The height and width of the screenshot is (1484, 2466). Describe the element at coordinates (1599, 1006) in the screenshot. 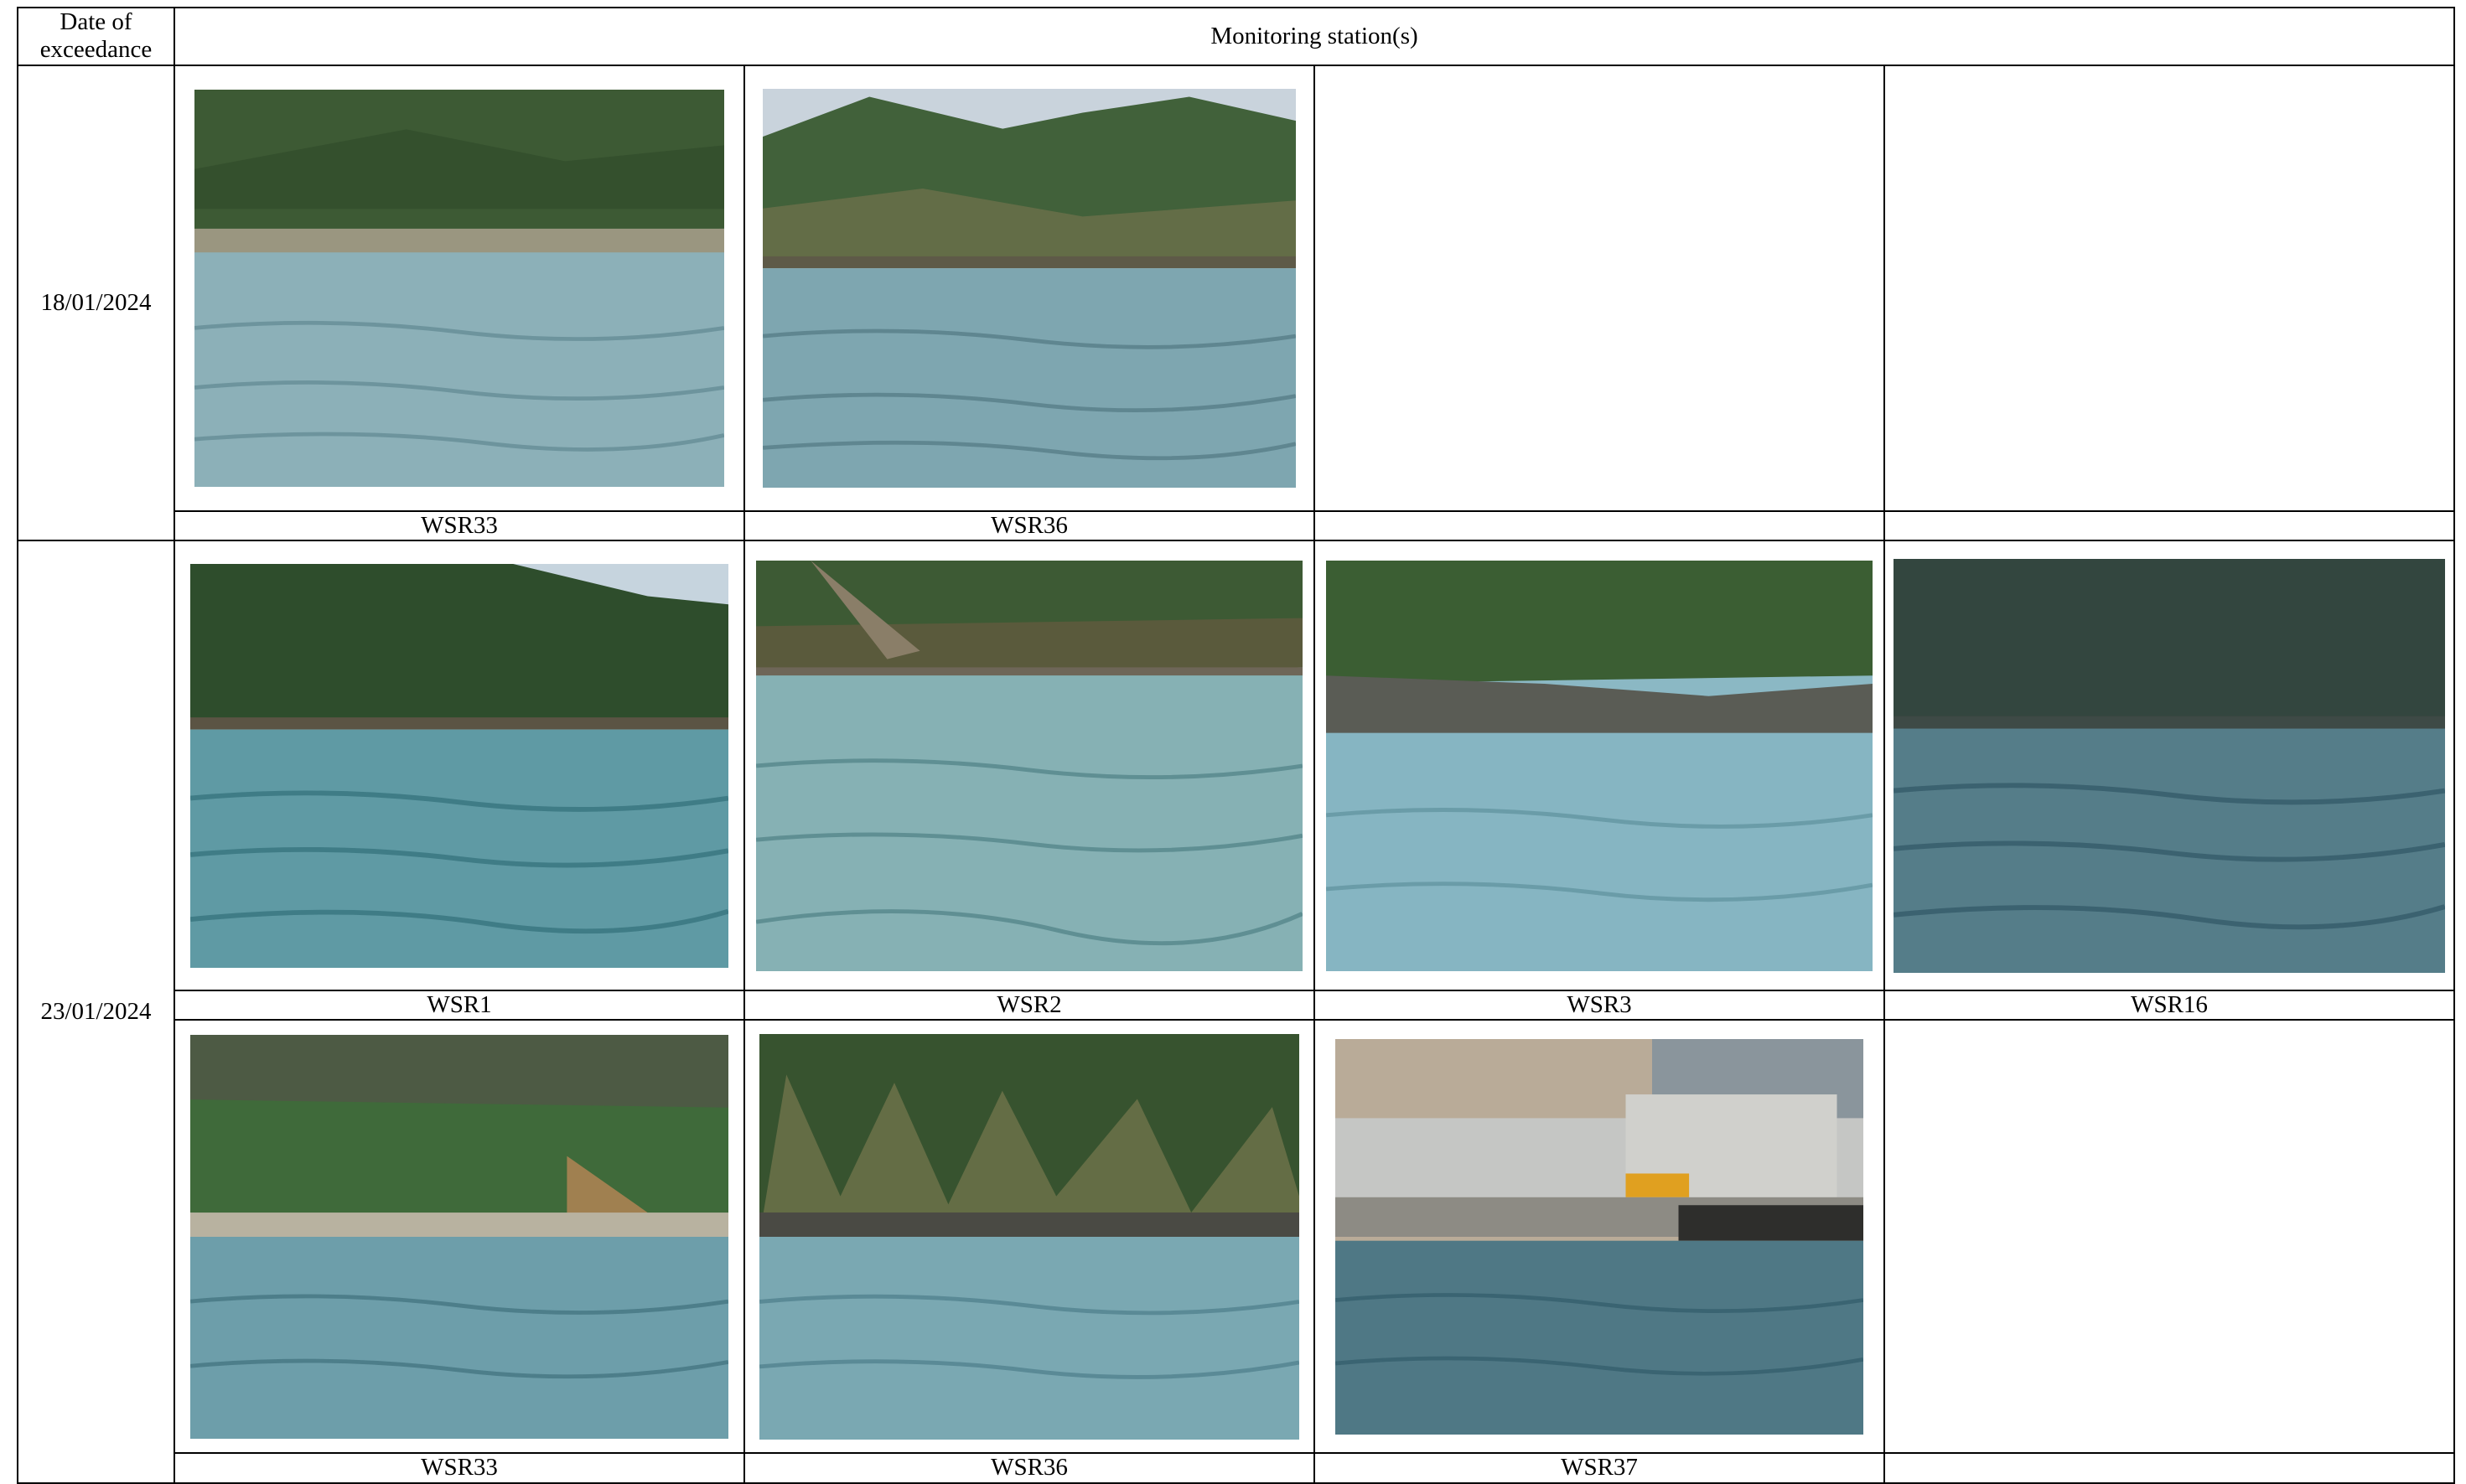

I see `station-label: WSR3` at that location.